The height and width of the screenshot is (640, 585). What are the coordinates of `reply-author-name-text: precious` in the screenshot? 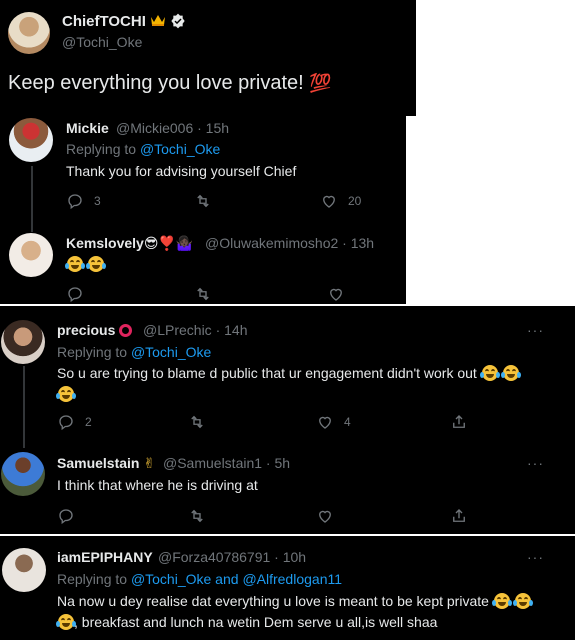 It's located at (86, 330).